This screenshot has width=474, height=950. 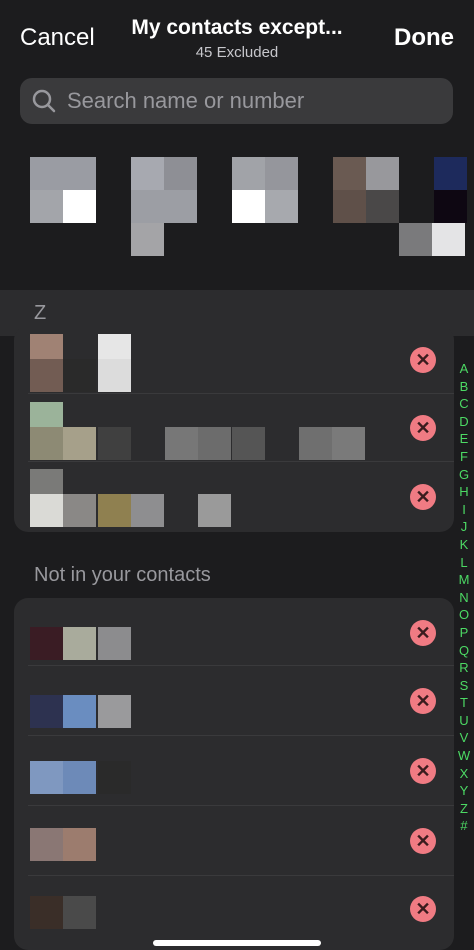 What do you see at coordinates (247, 101) in the screenshot?
I see `search-input` at bounding box center [247, 101].